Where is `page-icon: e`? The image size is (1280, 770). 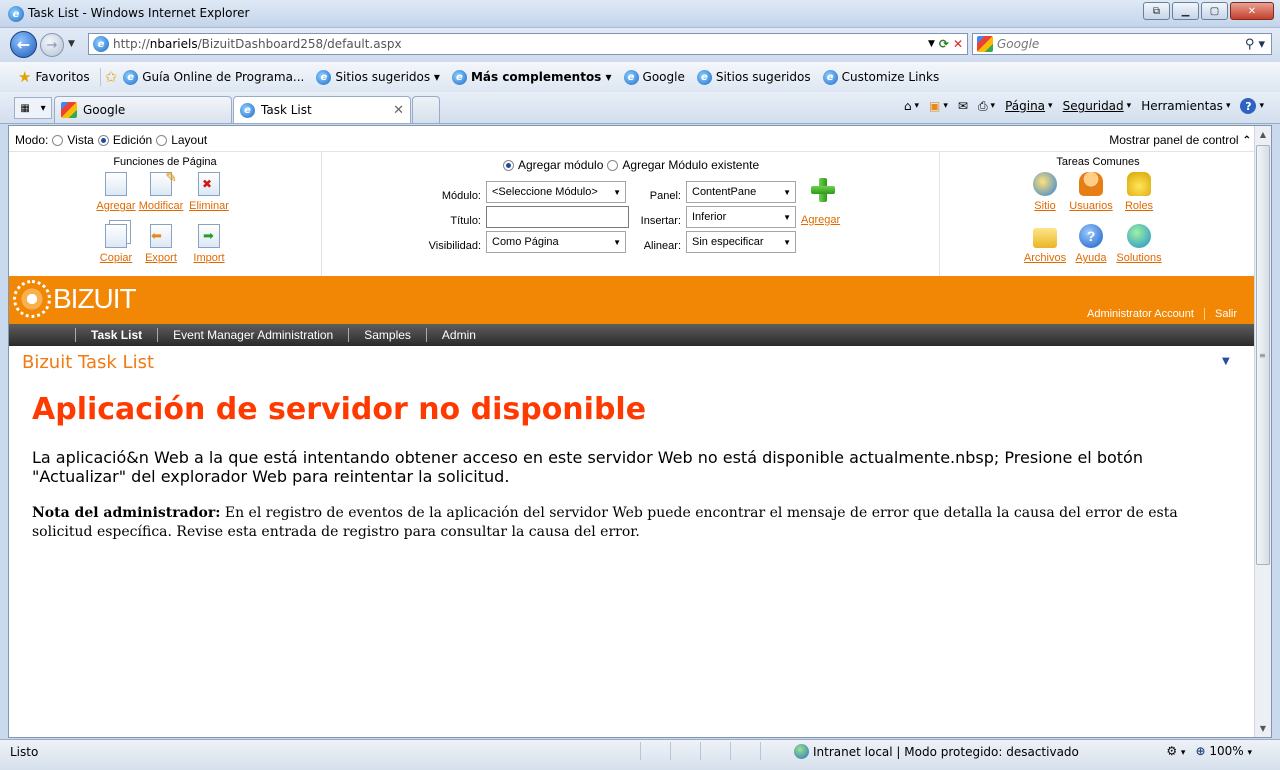
page-icon: e is located at coordinates (101, 44).